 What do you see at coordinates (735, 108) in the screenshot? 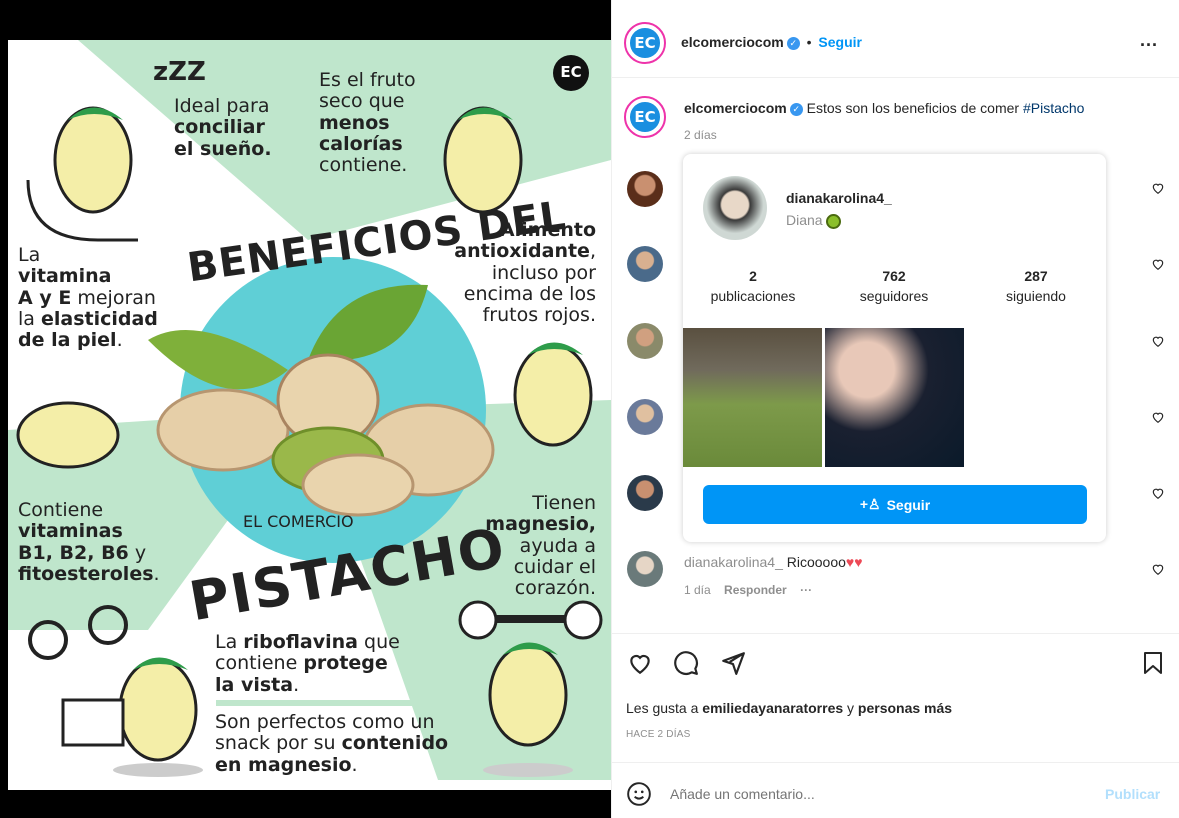
I see `caption-username: elcomerciocom` at bounding box center [735, 108].